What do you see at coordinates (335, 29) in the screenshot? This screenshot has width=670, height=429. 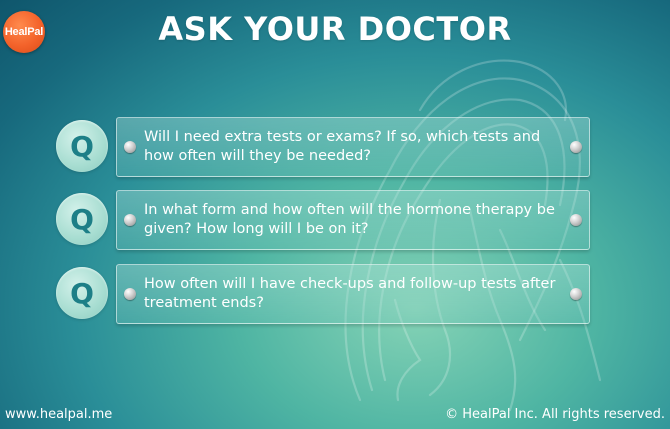 I see `page-title: ASK YOUR DOCTOR` at bounding box center [335, 29].